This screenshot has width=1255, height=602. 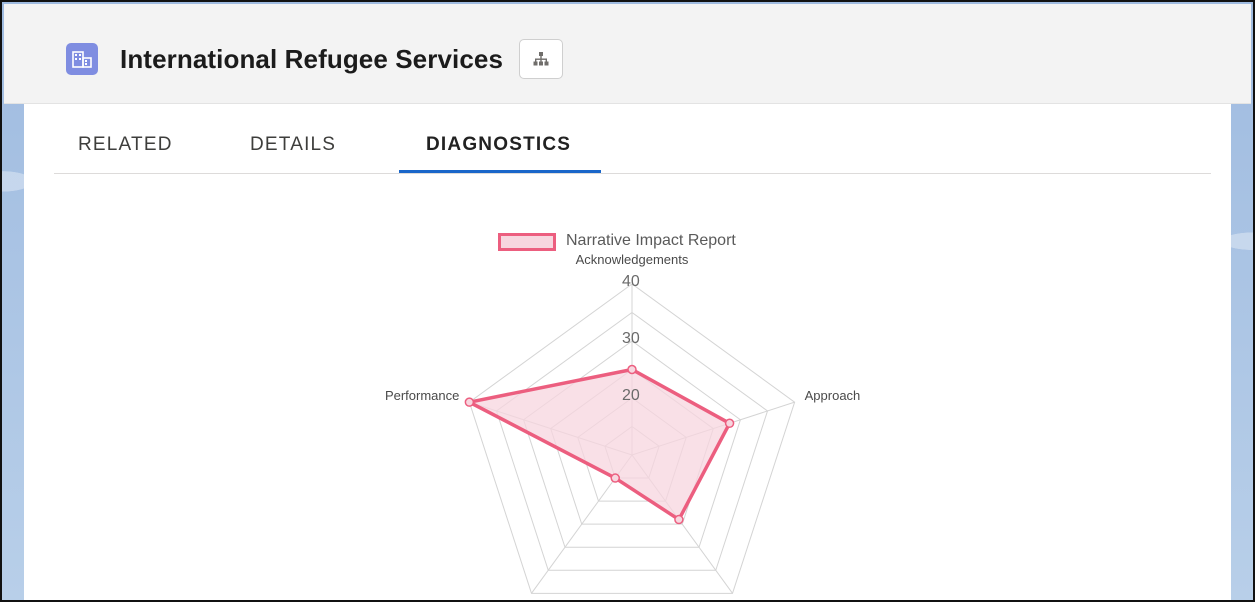 I want to click on data-point-approach, so click(x=729, y=423).